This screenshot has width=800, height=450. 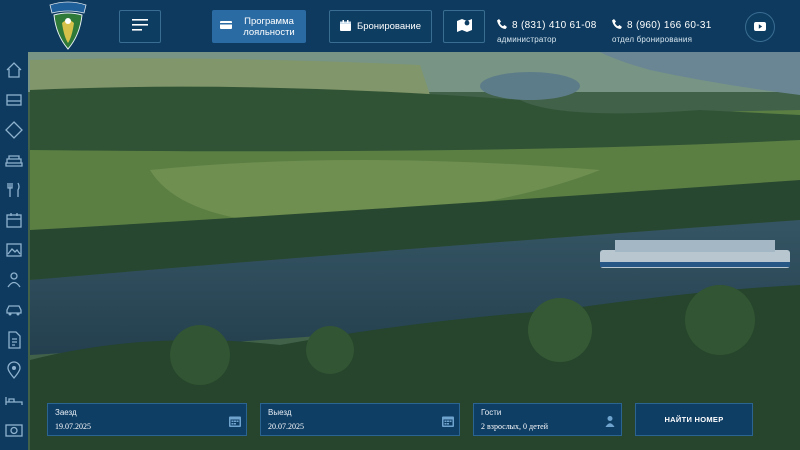 I want to click on sofa-icon, so click(x=14, y=160).